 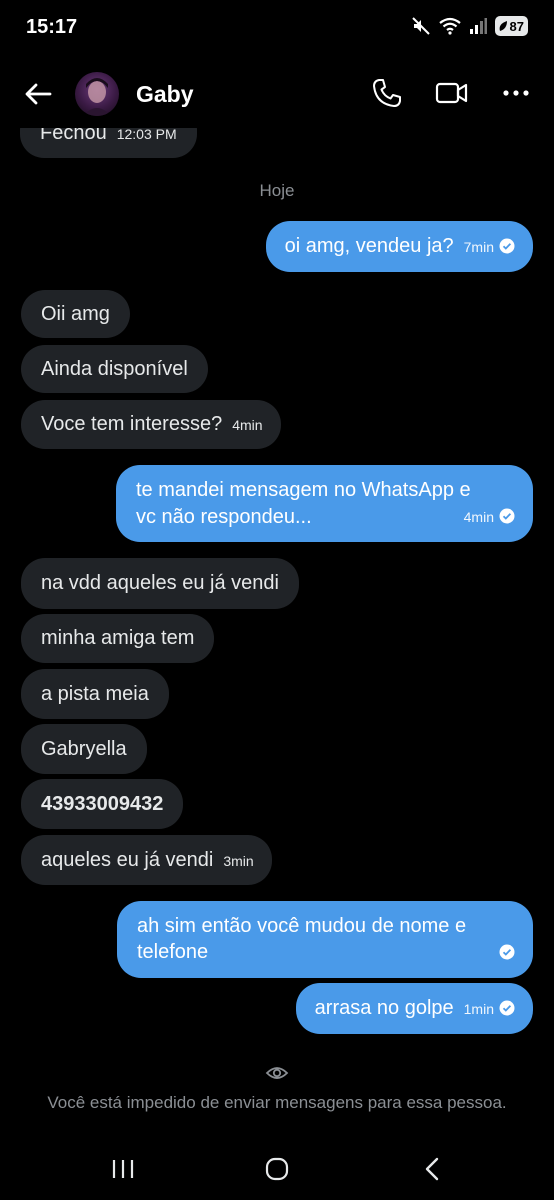 I want to click on message-text-line: te mandei mensagem no WhatsApp e, so click(x=303, y=490).